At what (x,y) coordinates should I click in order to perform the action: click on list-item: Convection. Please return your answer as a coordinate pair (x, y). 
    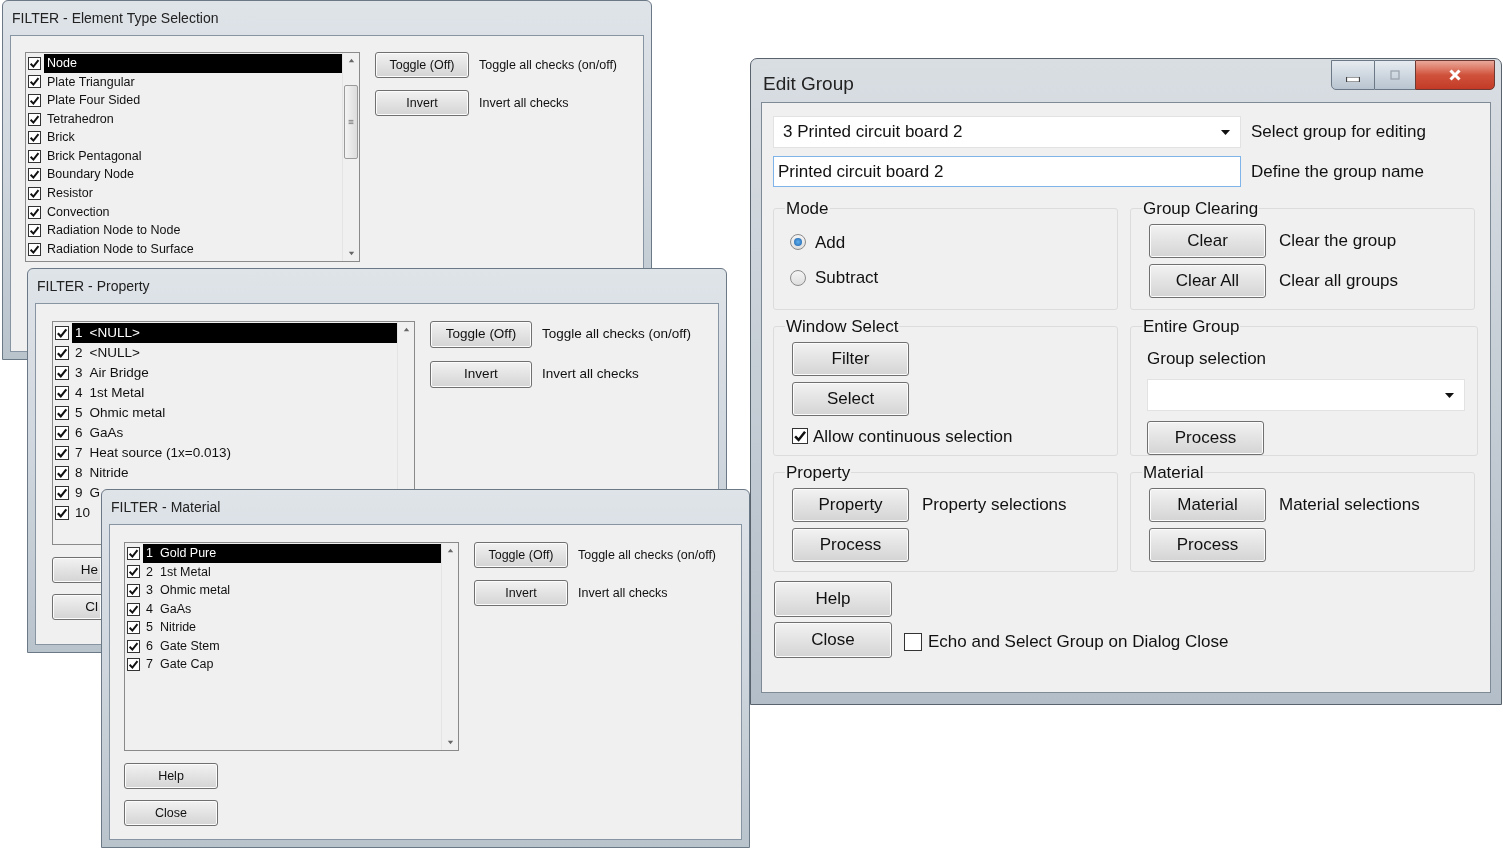
    Looking at the image, I should click on (193, 212).